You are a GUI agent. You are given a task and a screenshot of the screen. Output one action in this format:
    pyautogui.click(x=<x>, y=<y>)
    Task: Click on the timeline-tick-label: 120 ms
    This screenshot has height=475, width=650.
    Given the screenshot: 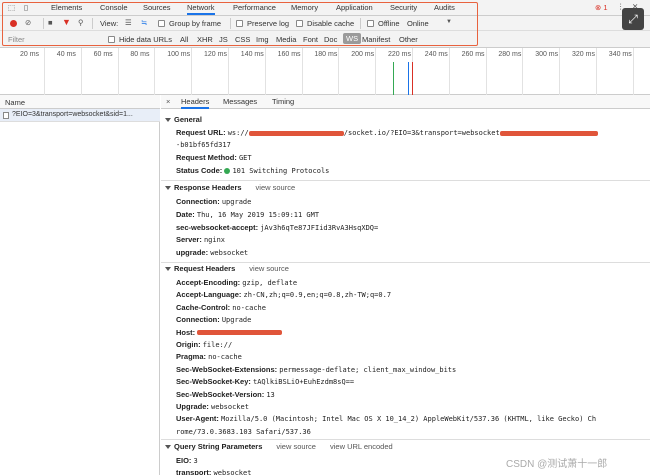 What is the action you would take?
    pyautogui.click(x=215, y=54)
    